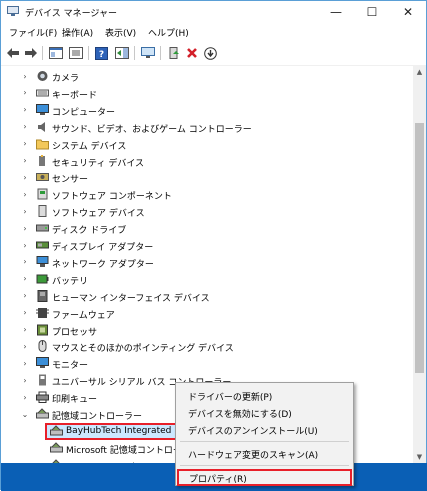  I want to click on scroll-up-icon: ▲, so click(419, 71).